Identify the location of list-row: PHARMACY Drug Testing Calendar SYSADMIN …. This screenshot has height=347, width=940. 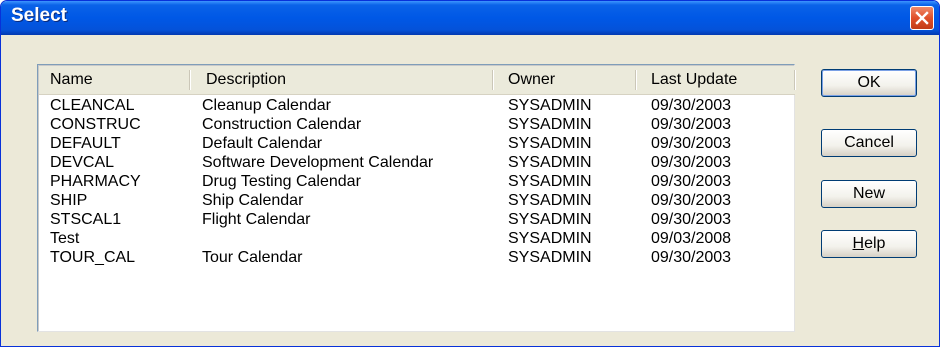
(417, 181).